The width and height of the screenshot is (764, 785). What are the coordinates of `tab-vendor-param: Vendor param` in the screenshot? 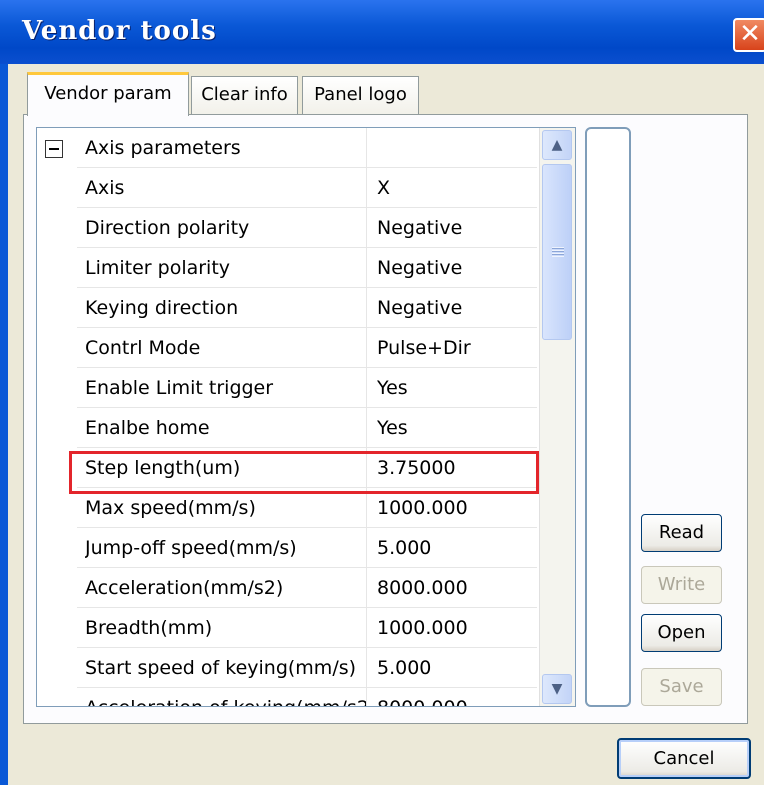 It's located at (108, 94).